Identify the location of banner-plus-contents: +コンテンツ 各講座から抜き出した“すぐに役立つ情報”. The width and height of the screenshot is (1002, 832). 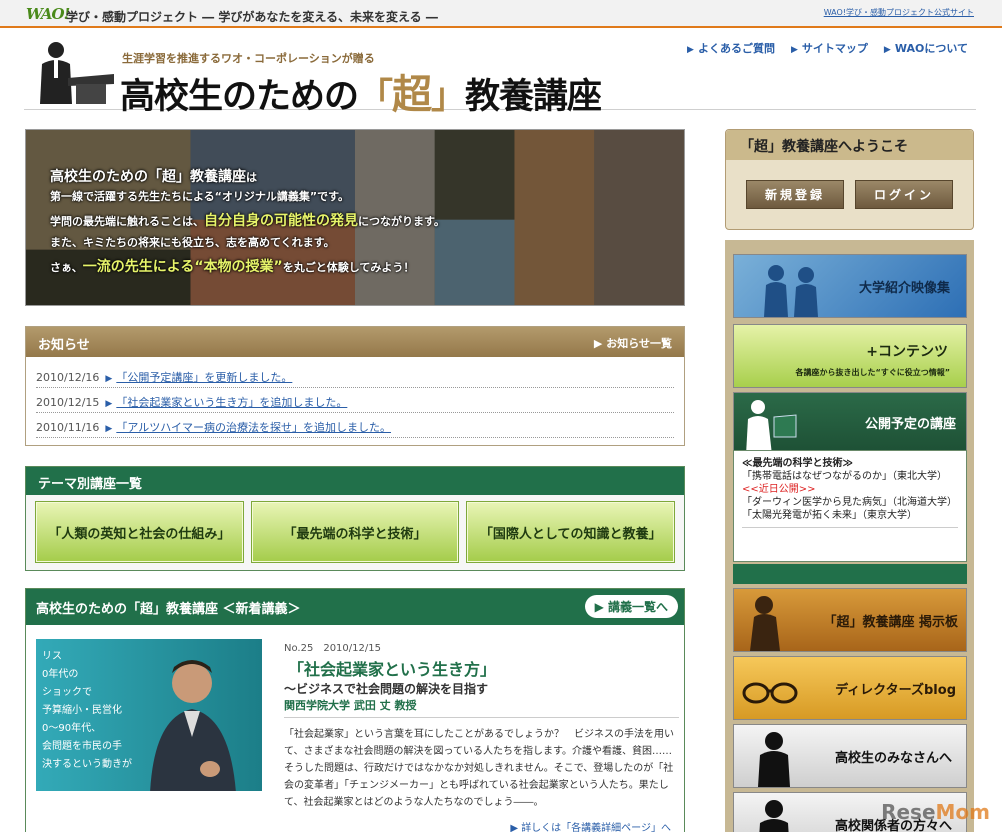
(850, 356).